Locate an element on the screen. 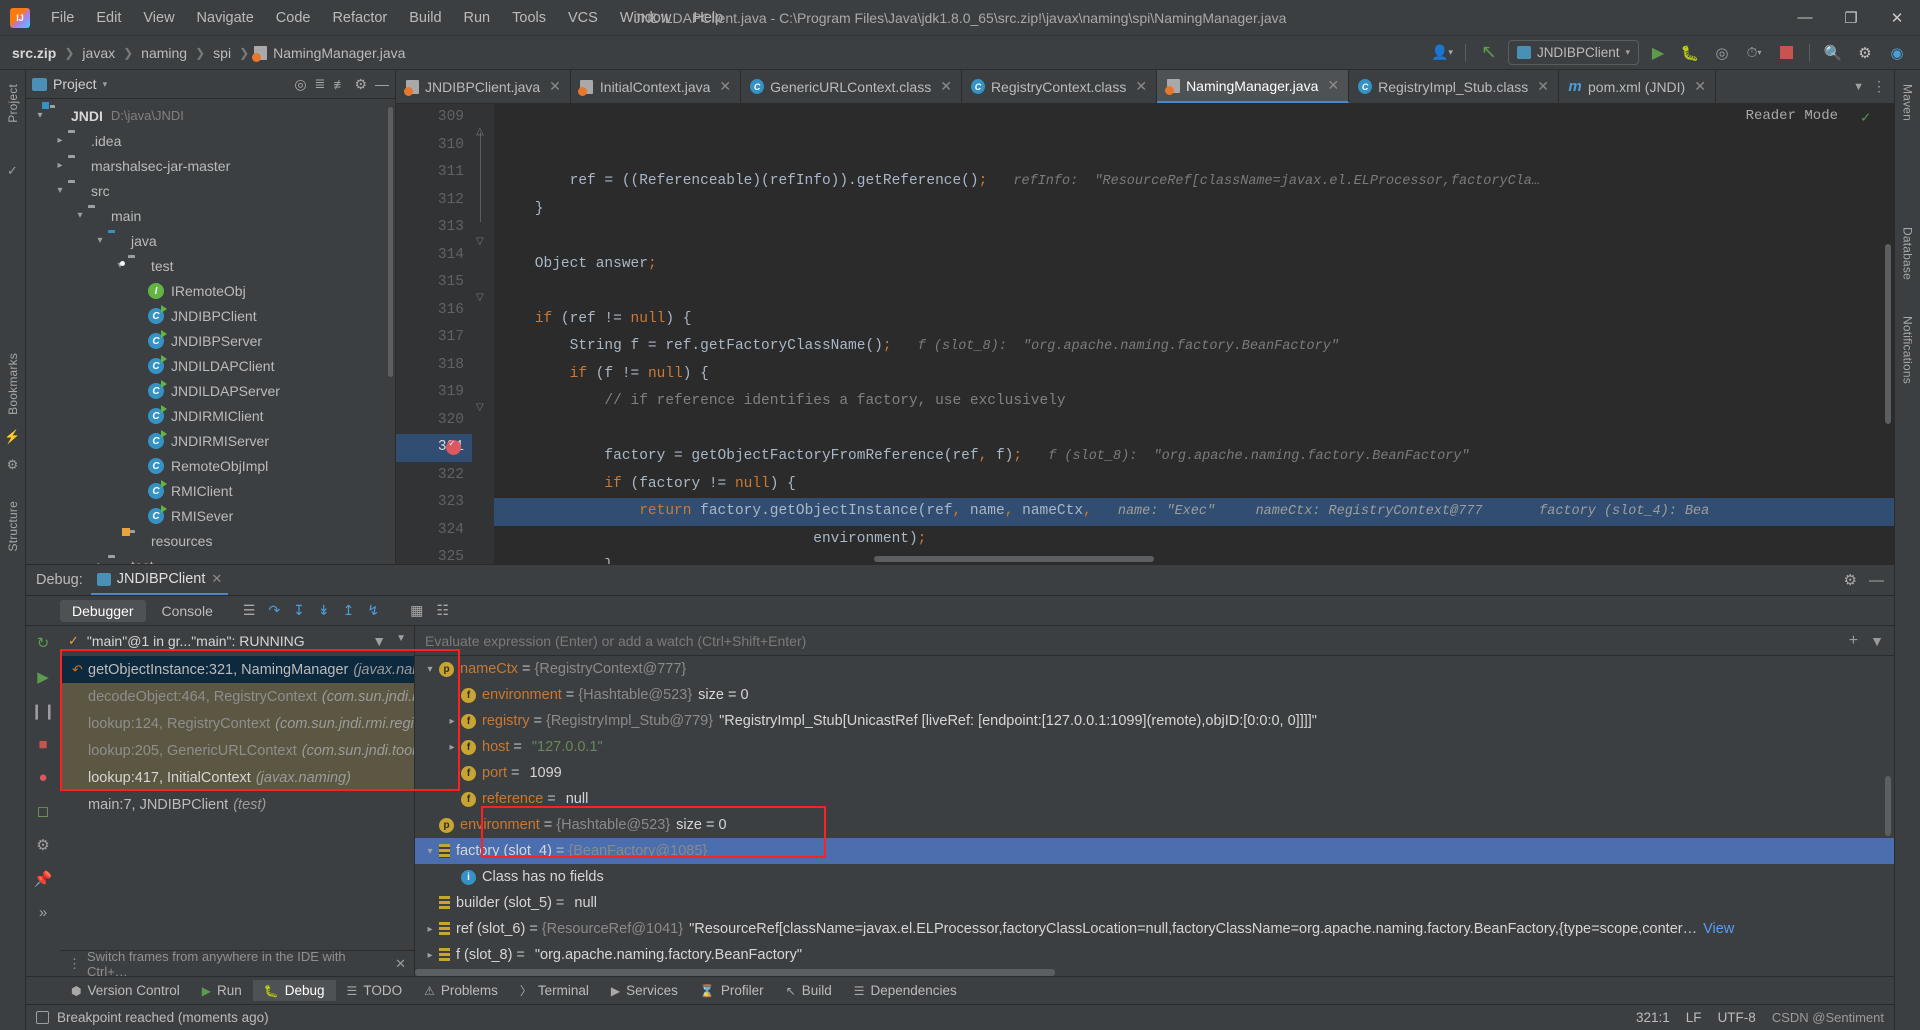 This screenshot has width=1920, height=1030. menu-run: Run is located at coordinates (477, 18).